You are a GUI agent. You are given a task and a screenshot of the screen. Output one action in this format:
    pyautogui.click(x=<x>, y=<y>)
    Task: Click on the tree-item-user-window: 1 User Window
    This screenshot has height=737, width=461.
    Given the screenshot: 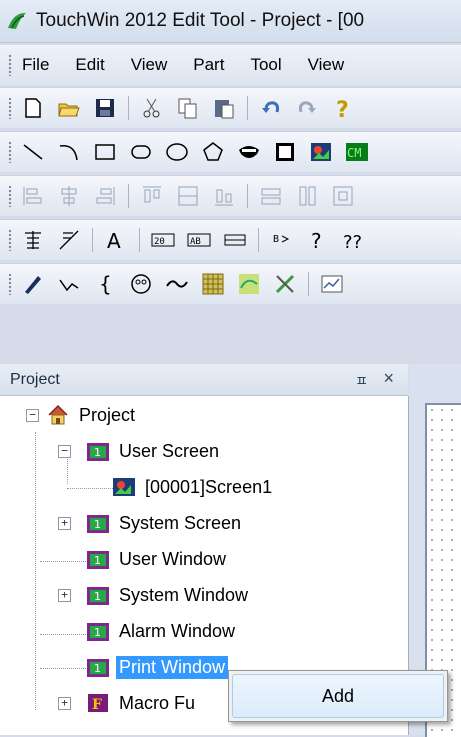 What is the action you would take?
    pyautogui.click(x=157, y=559)
    